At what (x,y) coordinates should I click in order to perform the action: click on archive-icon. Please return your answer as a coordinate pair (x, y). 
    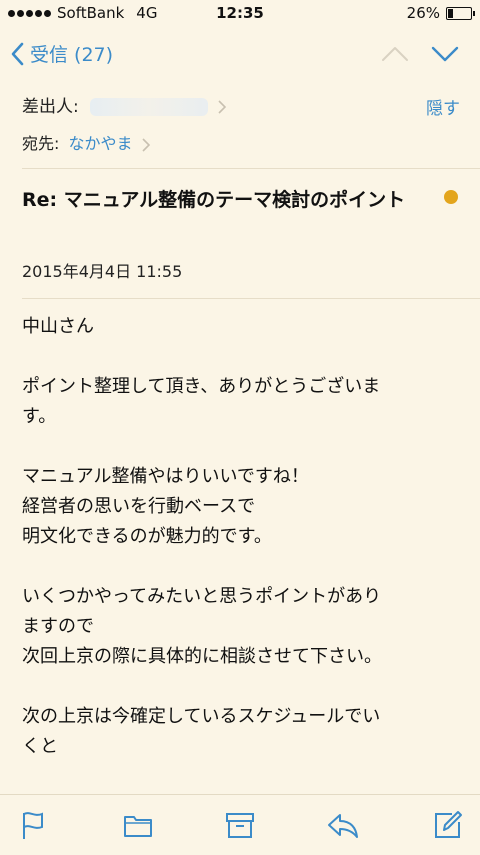
    Looking at the image, I should click on (240, 825).